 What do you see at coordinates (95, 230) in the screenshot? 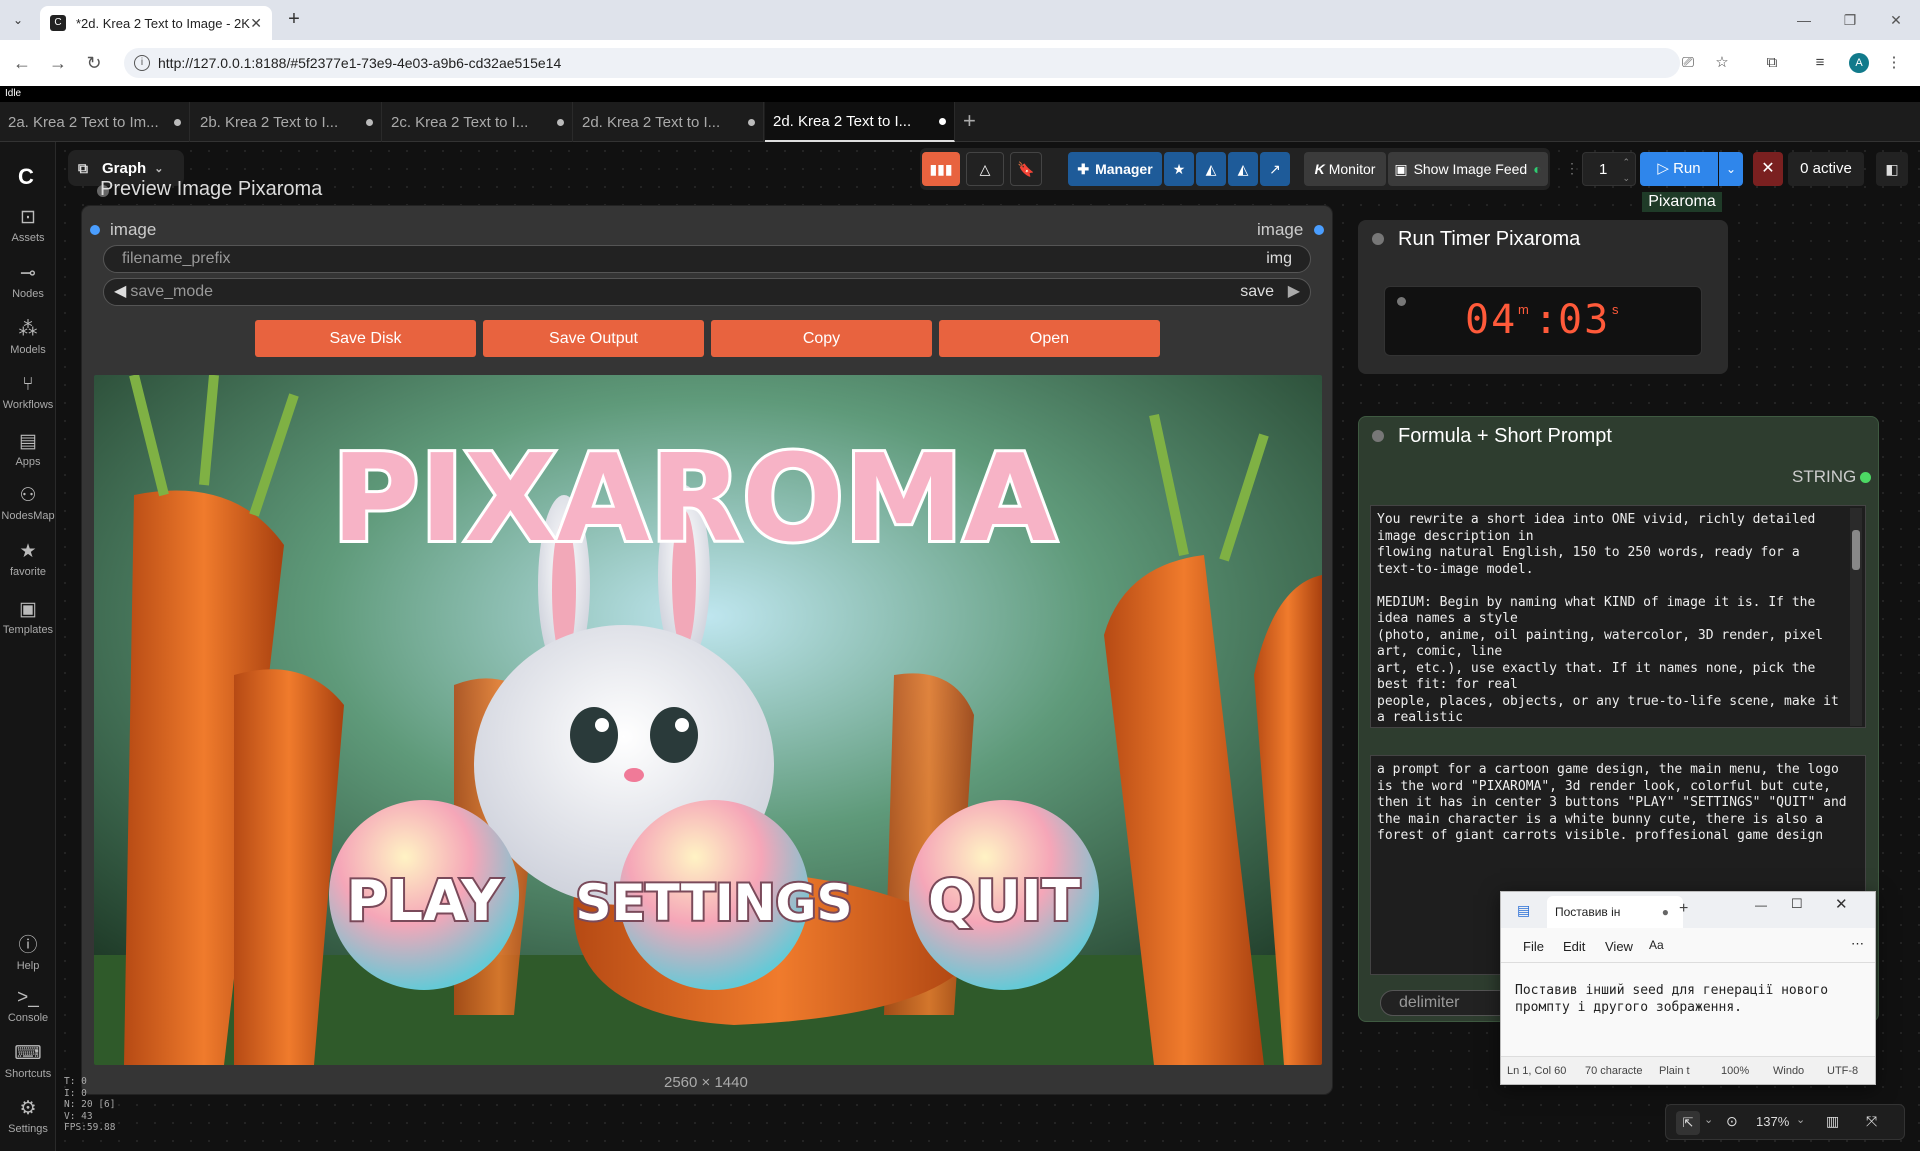
I see `input-slot-dot` at bounding box center [95, 230].